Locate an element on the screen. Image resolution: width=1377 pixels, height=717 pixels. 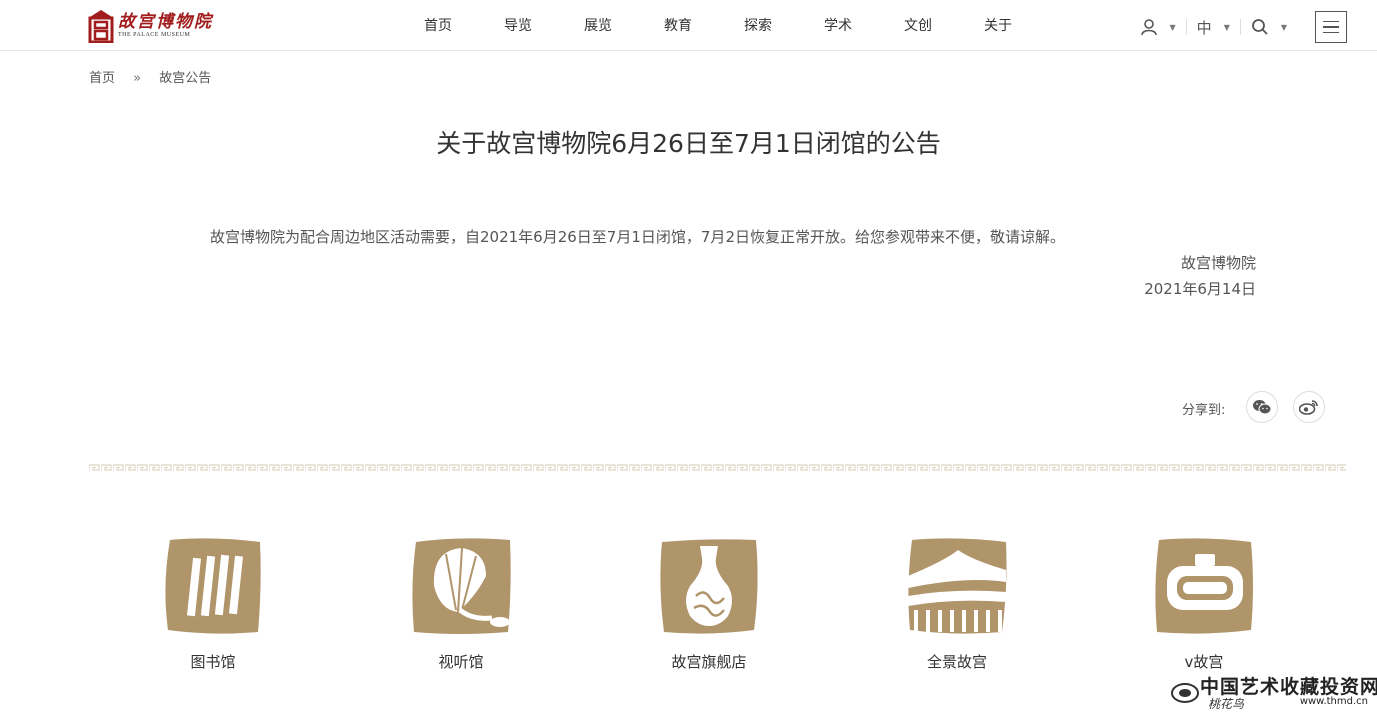
quick-link-audio-visual: 视听馆 is located at coordinates (461, 604).